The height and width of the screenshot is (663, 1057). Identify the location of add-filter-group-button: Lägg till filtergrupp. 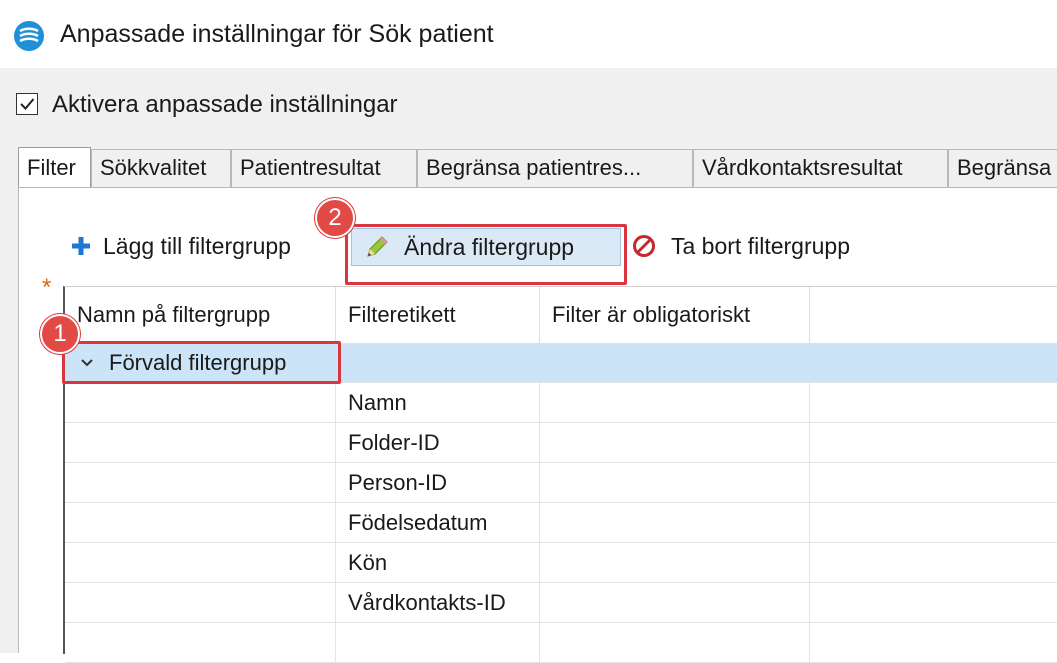
(206, 246).